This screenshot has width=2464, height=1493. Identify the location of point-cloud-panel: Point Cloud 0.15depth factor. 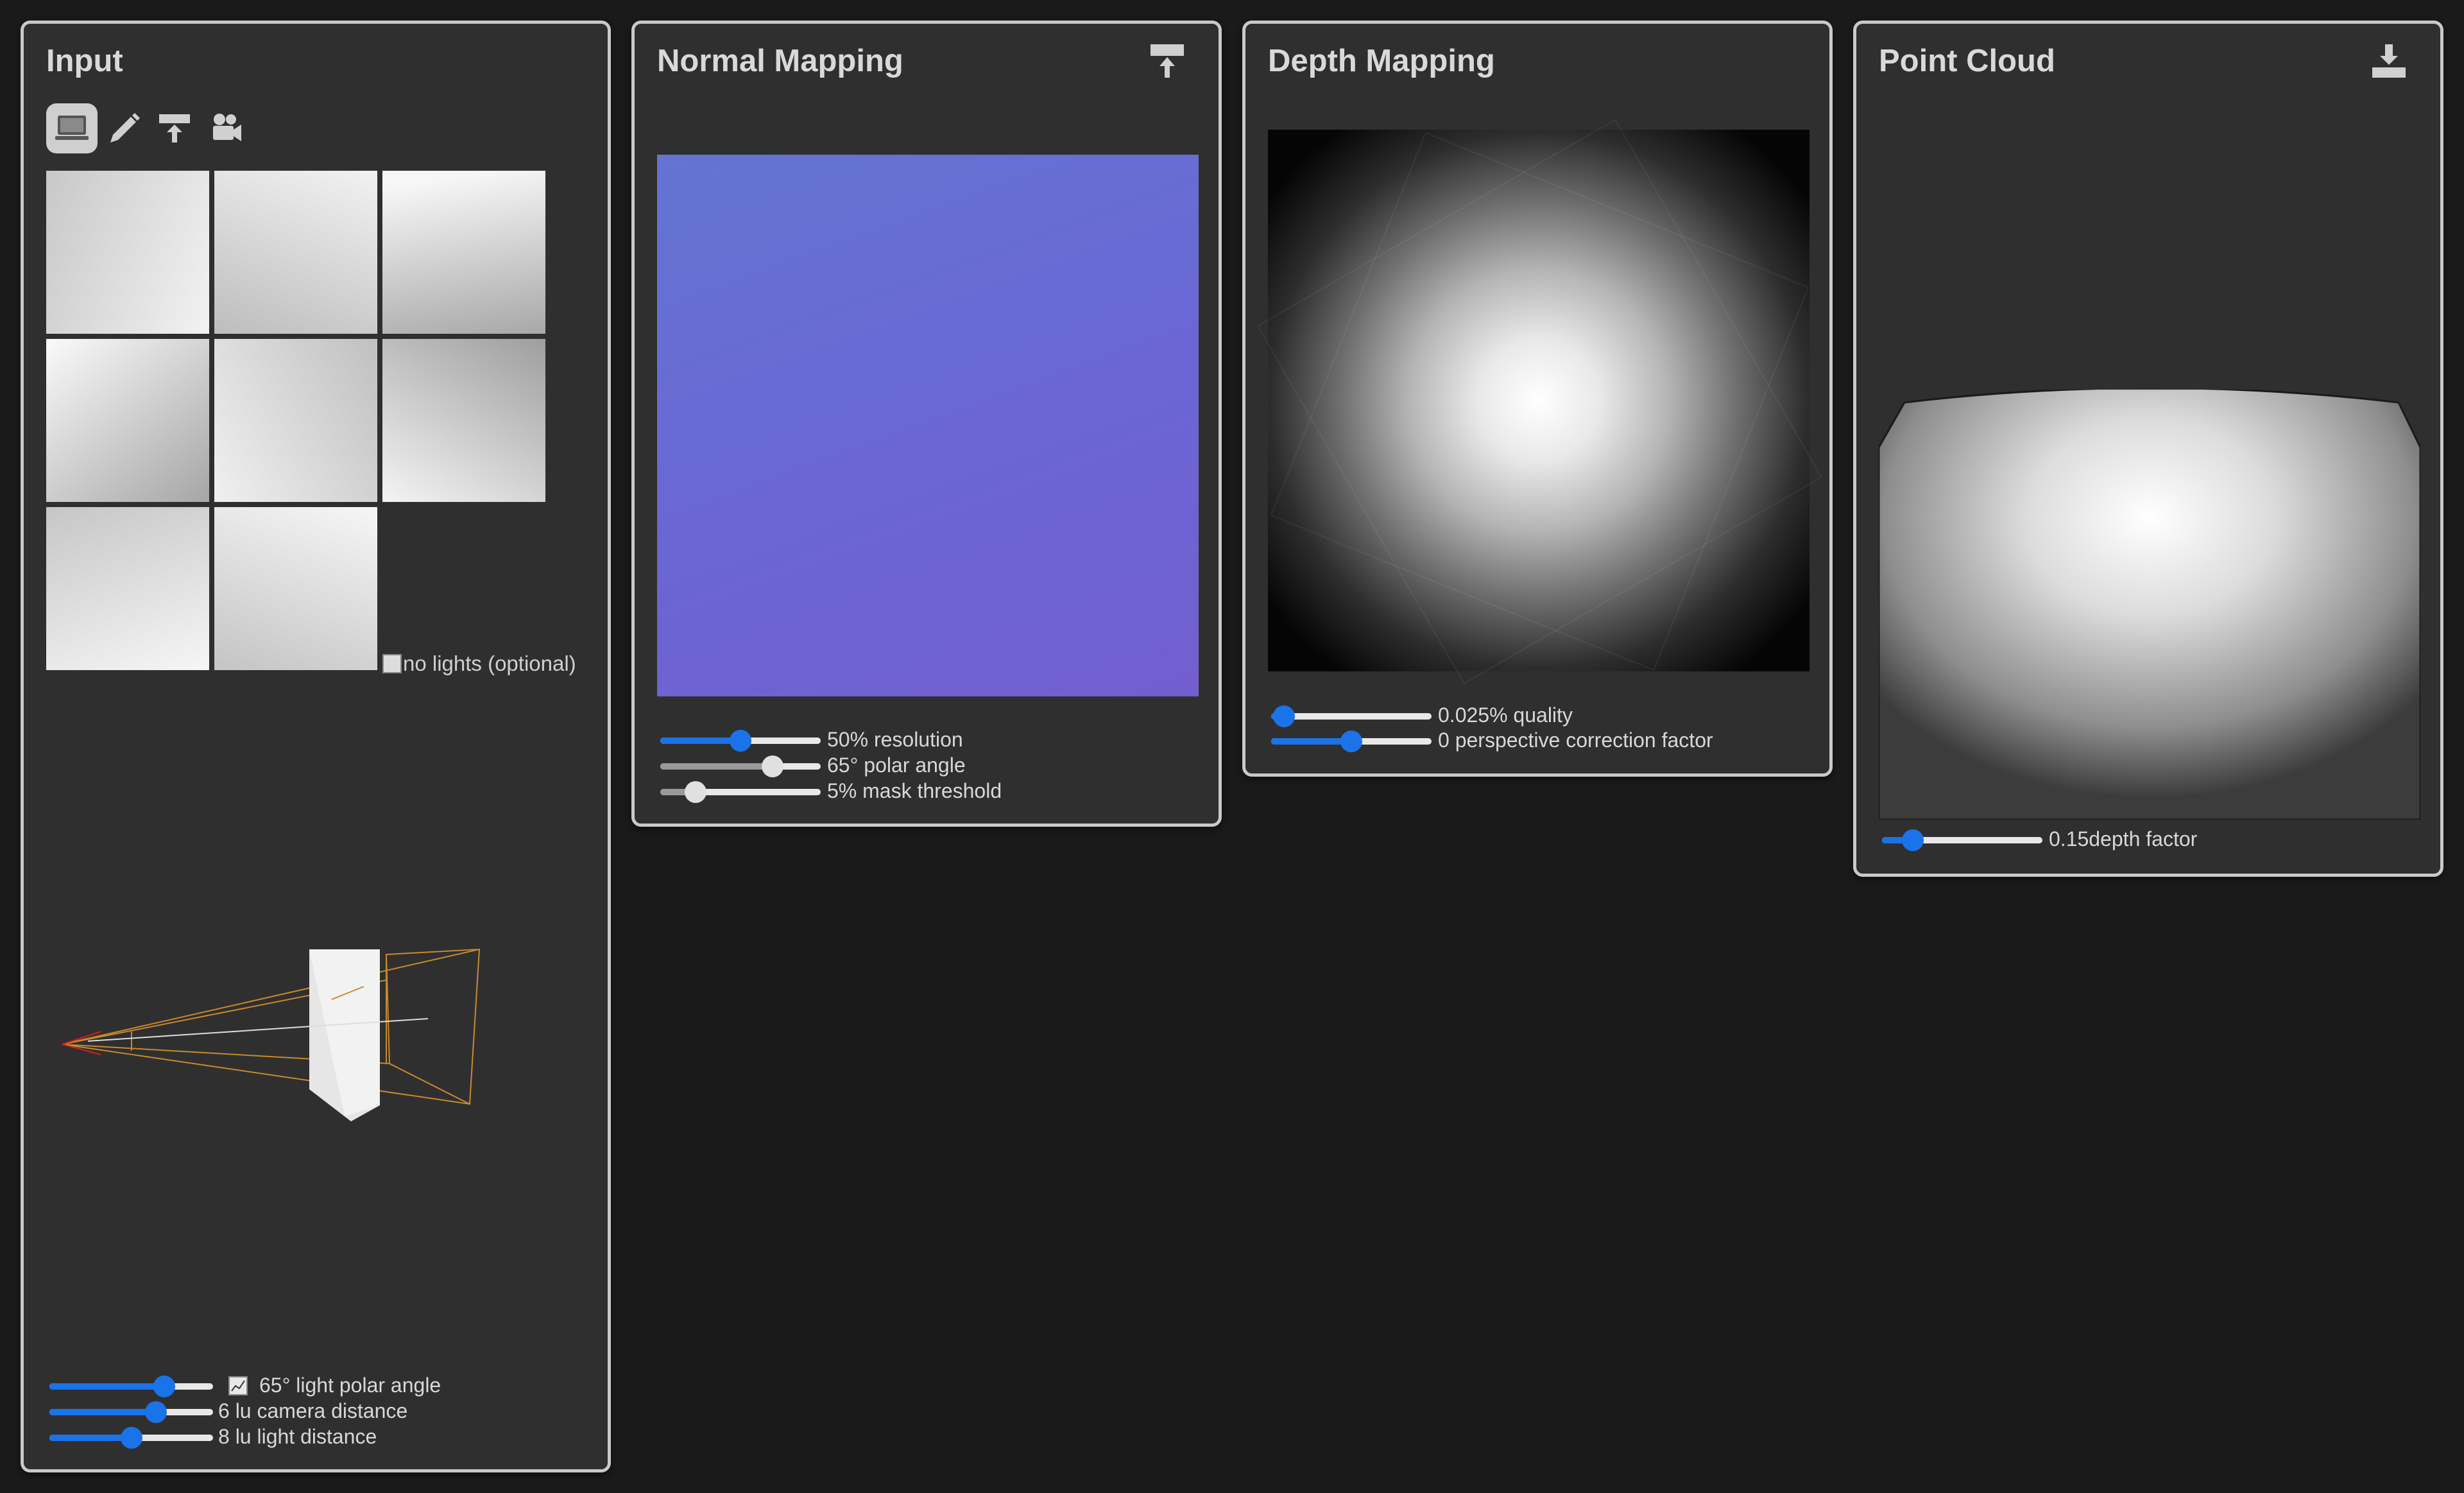
(2148, 449).